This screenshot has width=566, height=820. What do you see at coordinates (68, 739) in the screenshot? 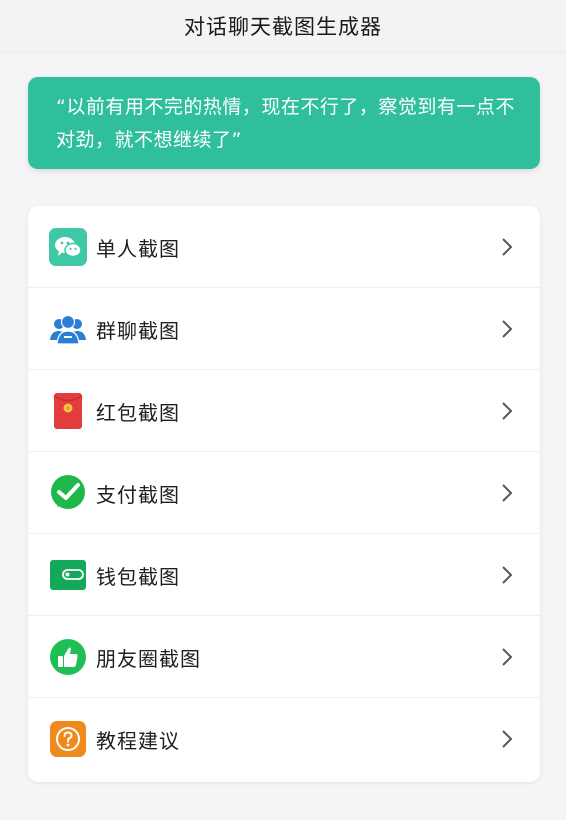
I see `help-question-icon` at bounding box center [68, 739].